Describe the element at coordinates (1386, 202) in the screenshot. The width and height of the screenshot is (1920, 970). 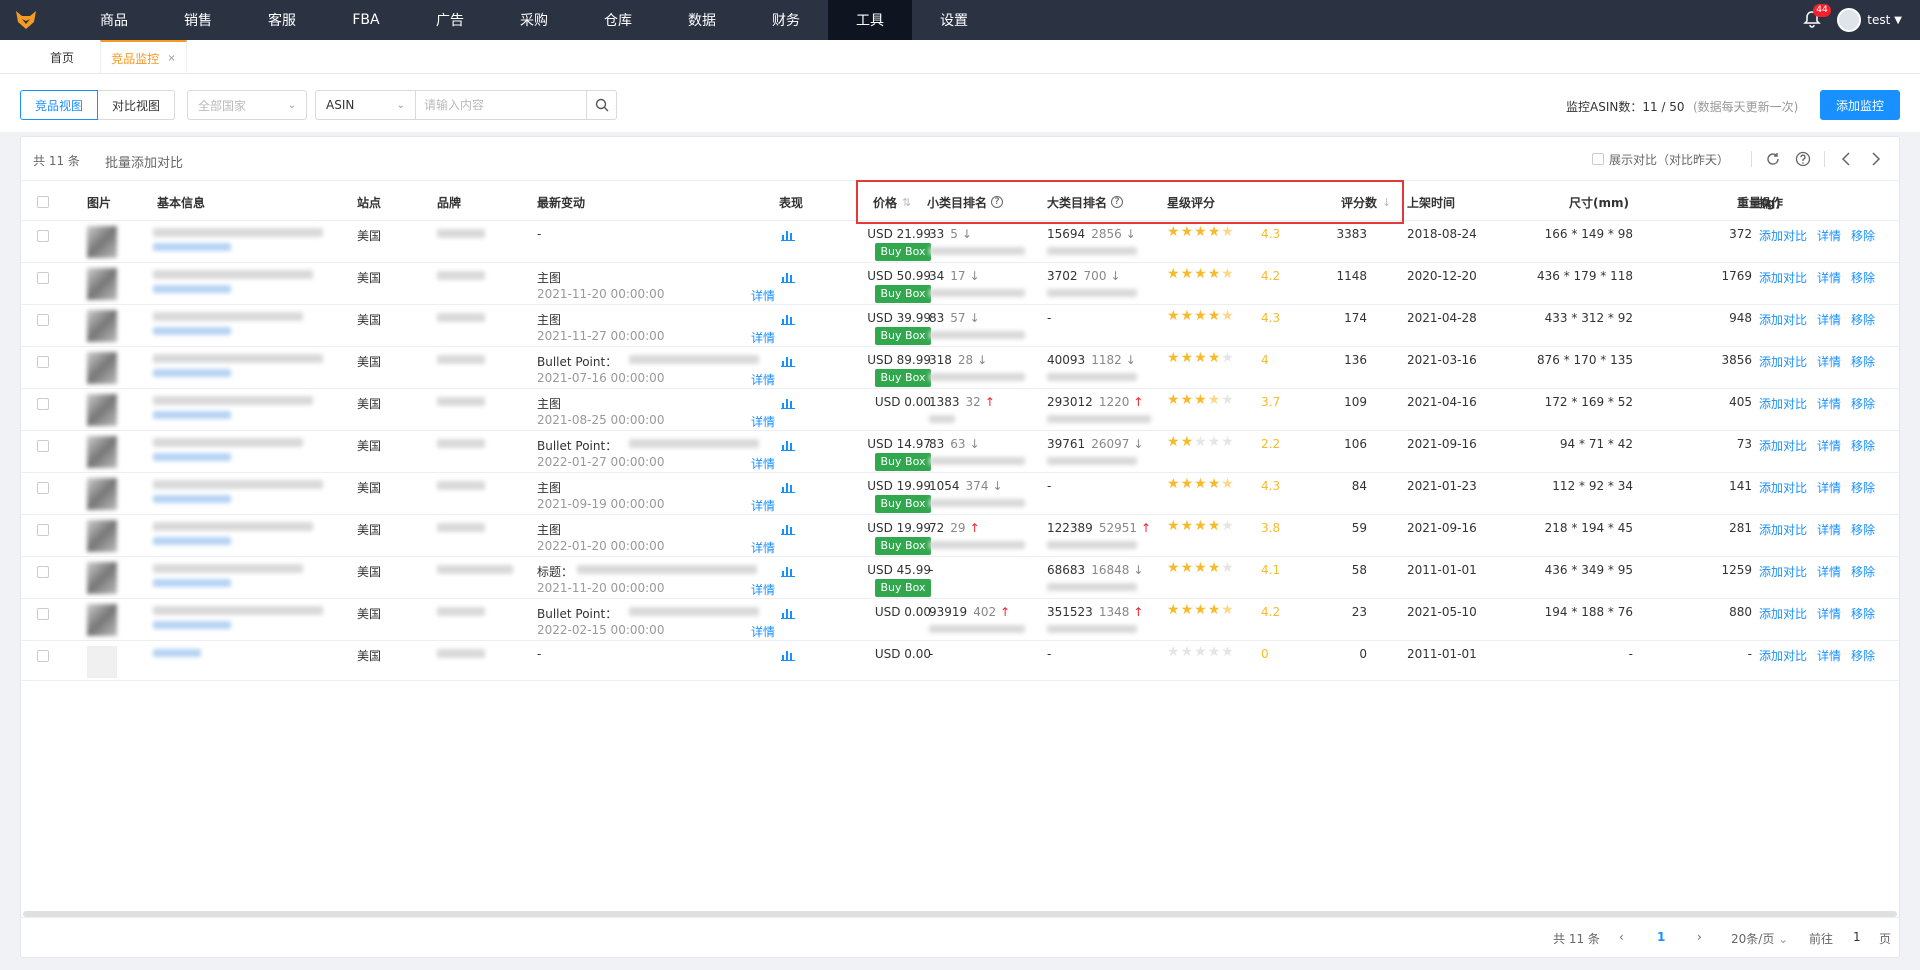
I see `sort-down-icon: ↓` at that location.